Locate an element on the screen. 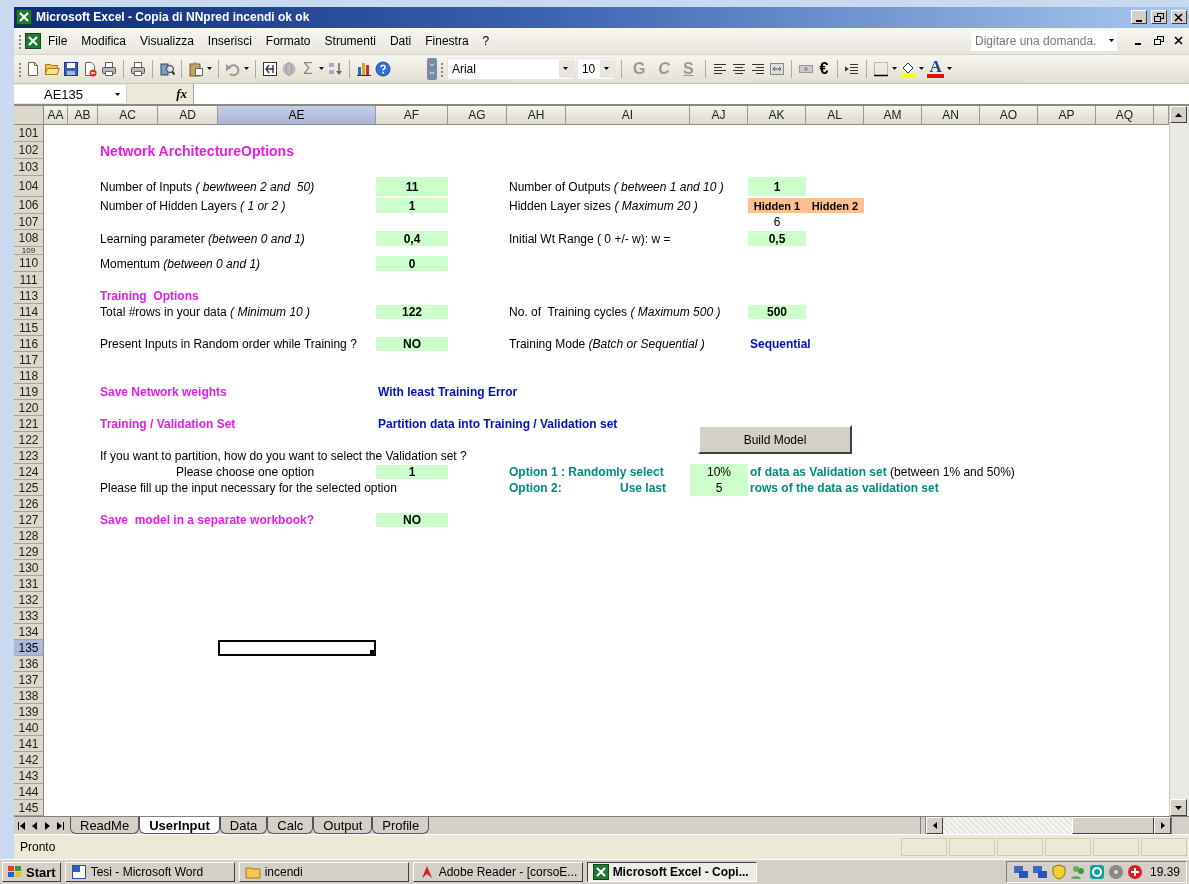 The width and height of the screenshot is (1189, 884). paste-icon is located at coordinates (196, 68).